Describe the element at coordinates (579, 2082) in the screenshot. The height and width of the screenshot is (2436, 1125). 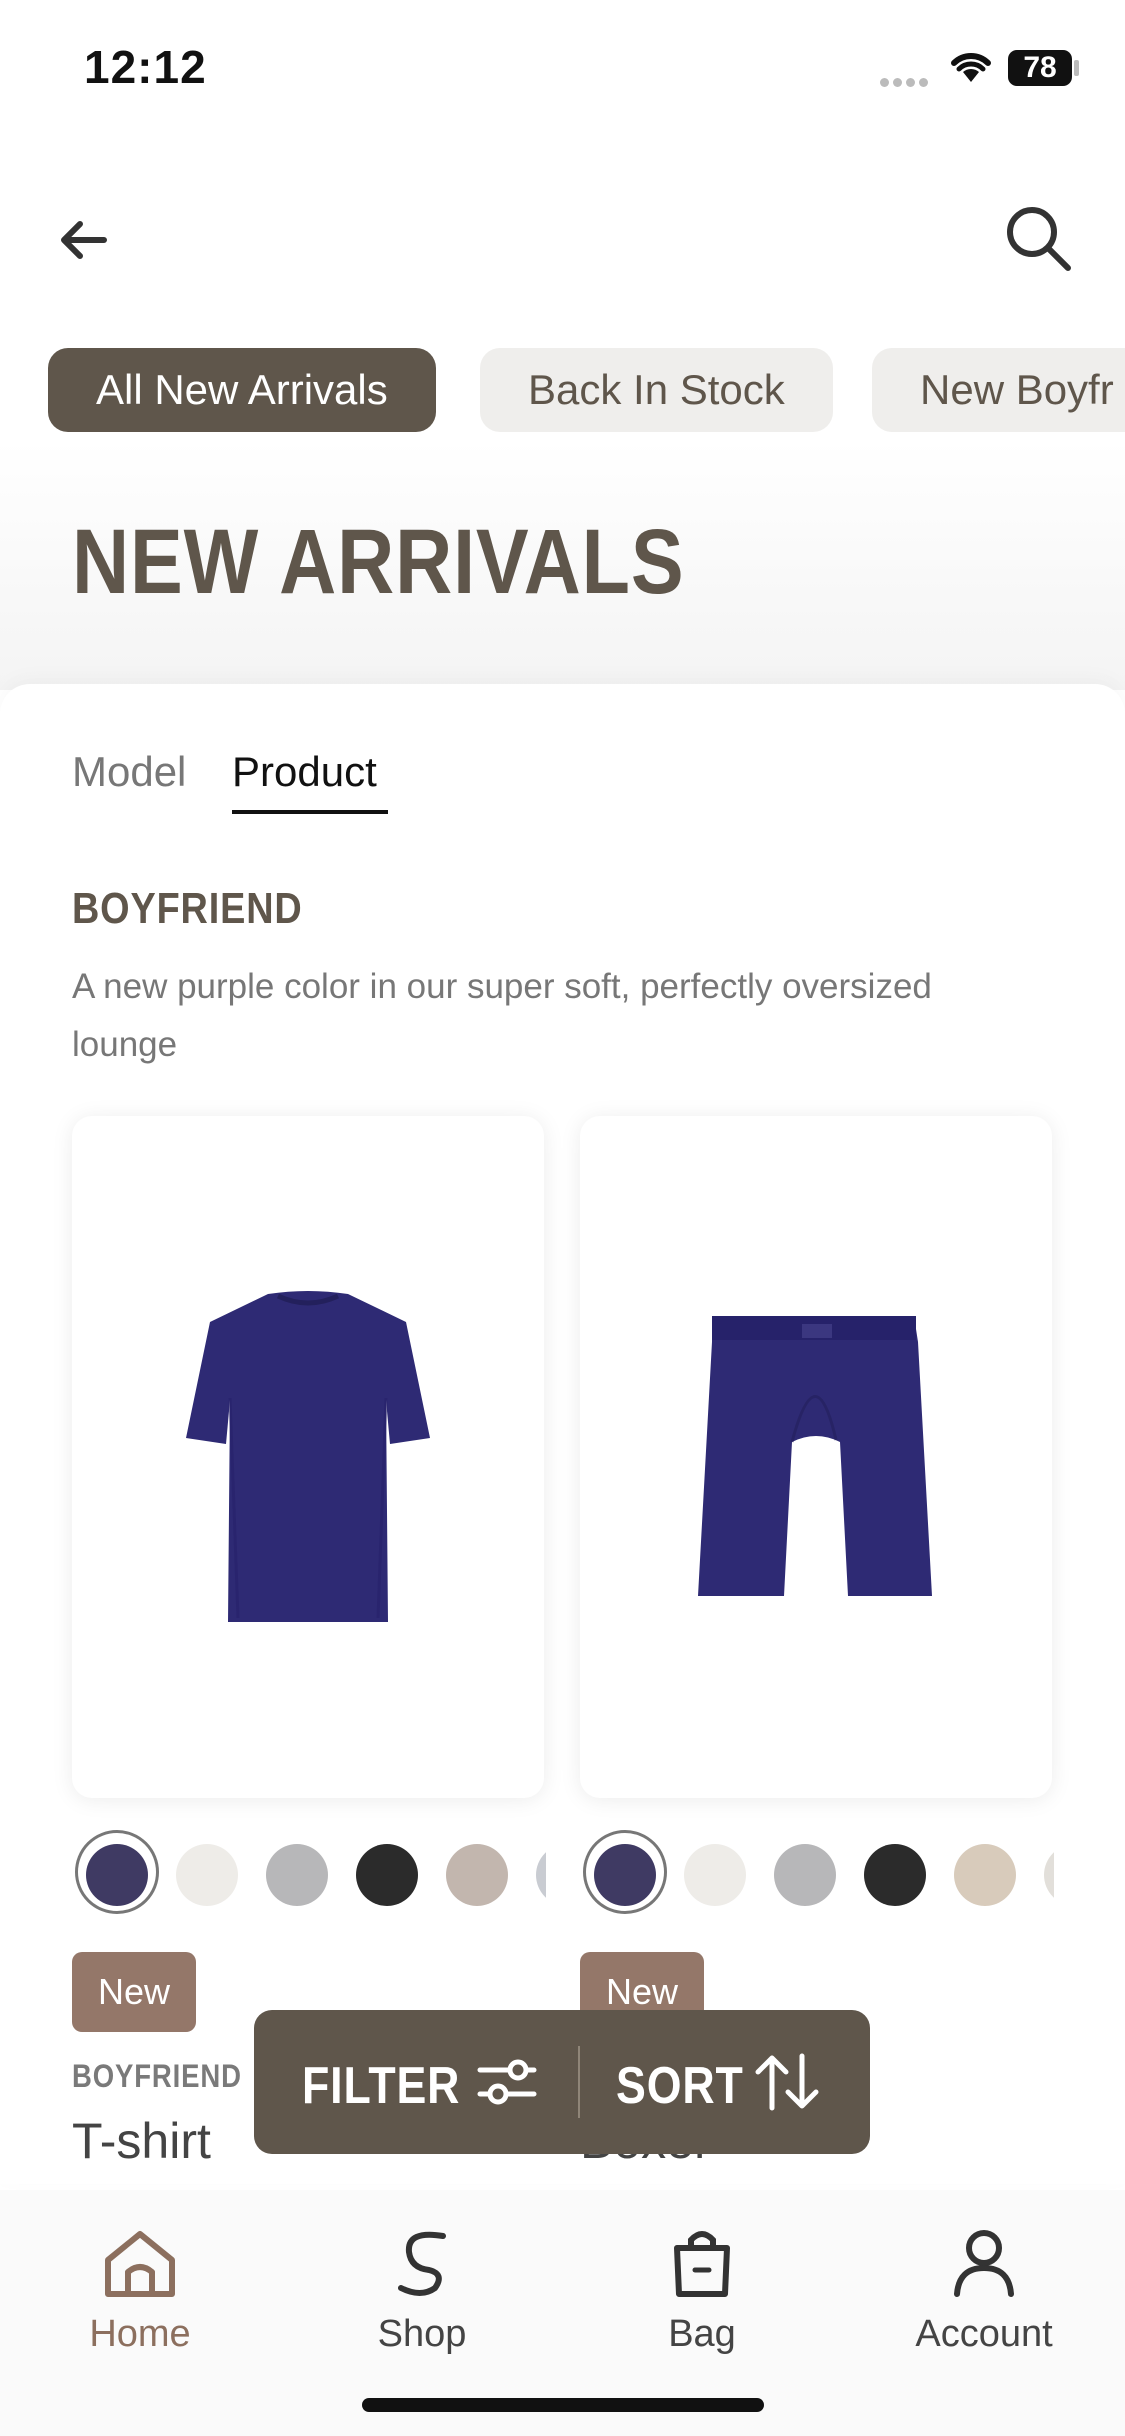
I see `filter-sort-divider` at that location.